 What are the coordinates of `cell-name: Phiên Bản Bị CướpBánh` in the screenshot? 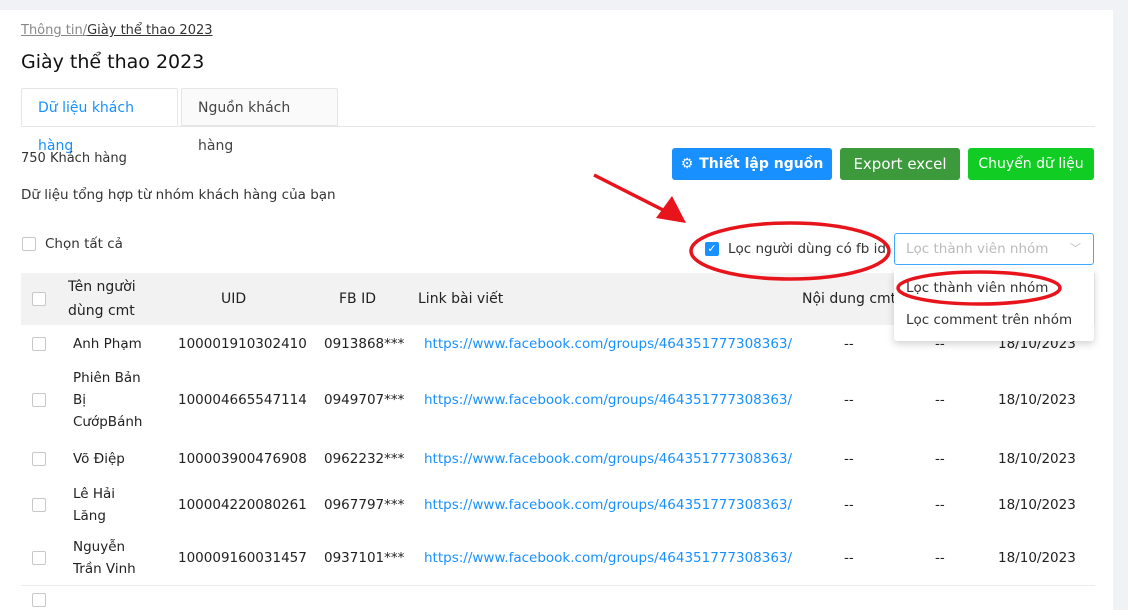 It's located at (107, 400).